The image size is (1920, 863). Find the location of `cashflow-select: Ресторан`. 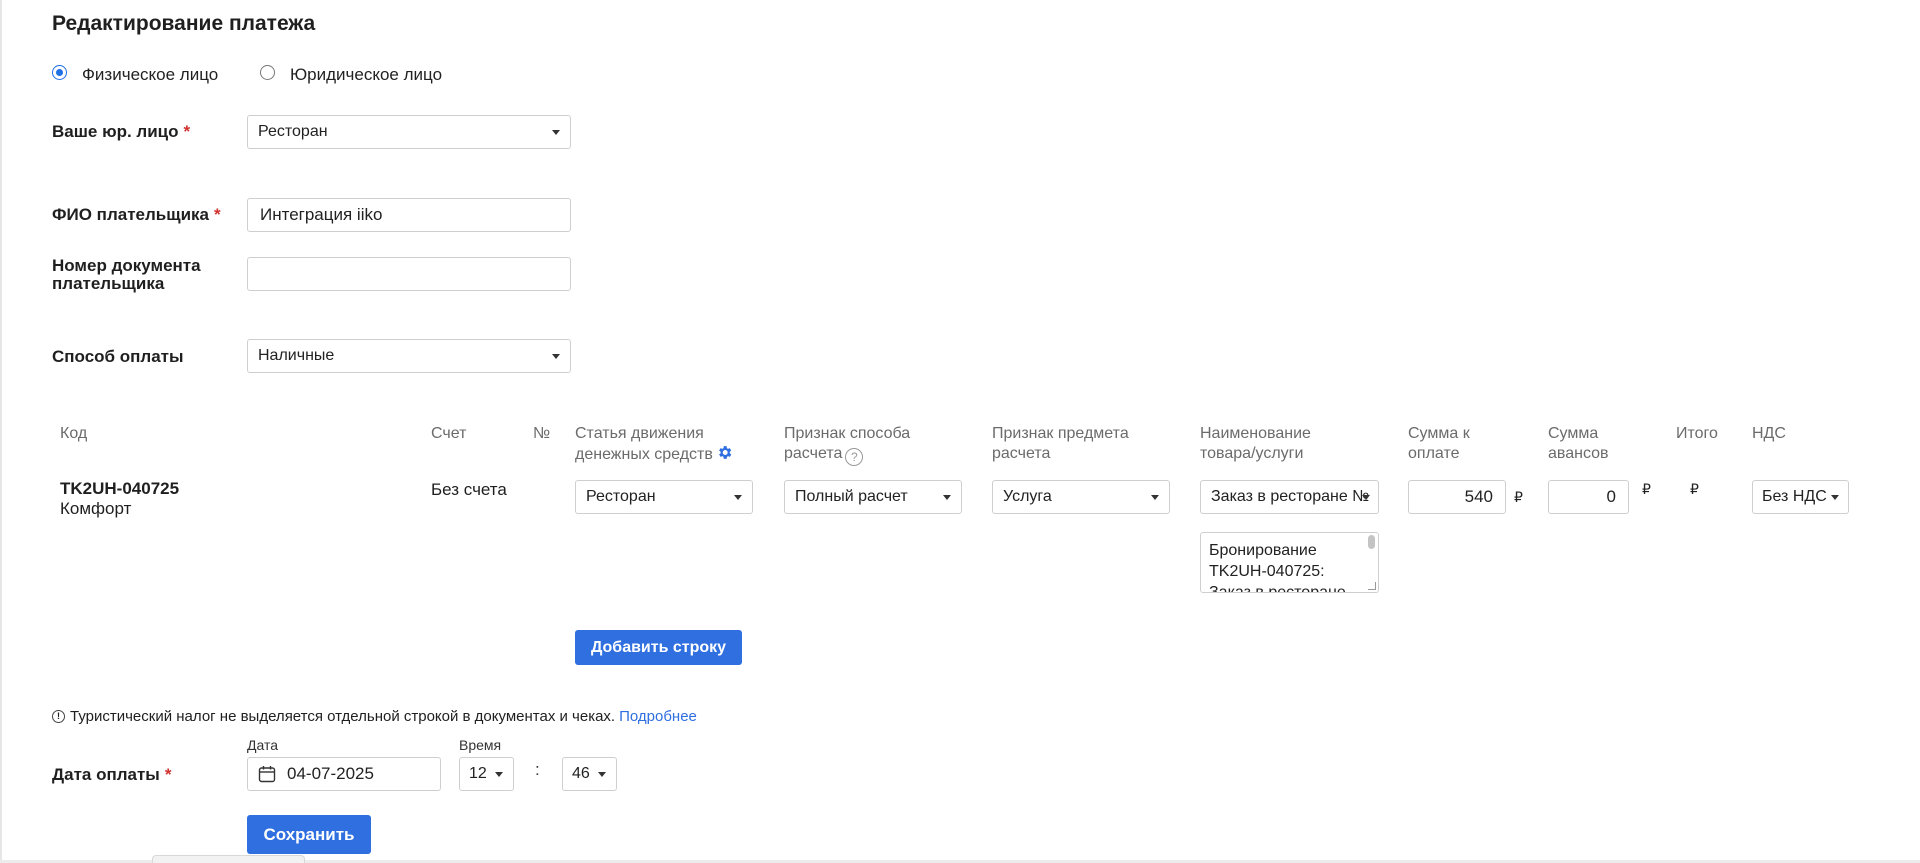

cashflow-select: Ресторан is located at coordinates (664, 497).